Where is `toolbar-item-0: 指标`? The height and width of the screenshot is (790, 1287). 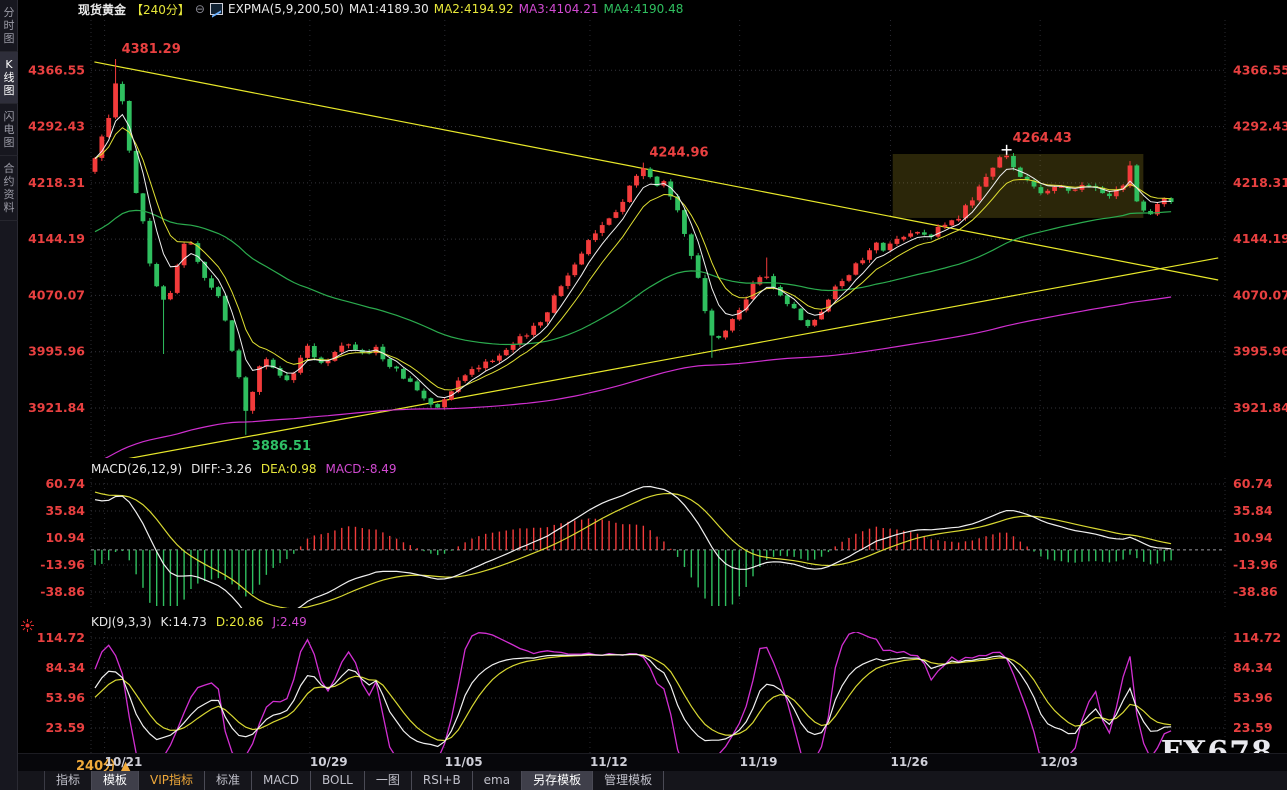 toolbar-item-0: 指标 is located at coordinates (69, 780).